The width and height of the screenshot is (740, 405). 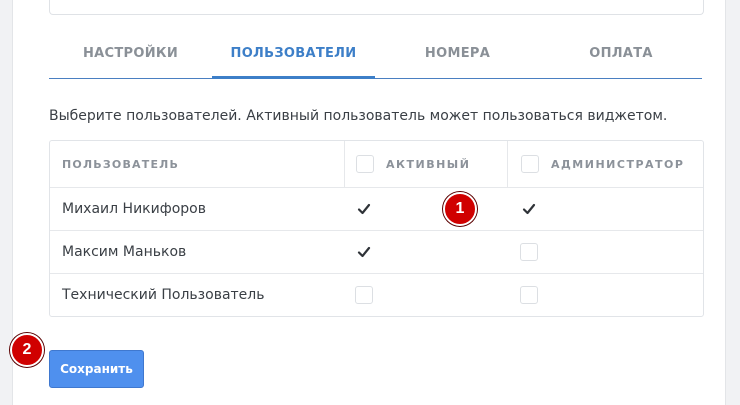 I want to click on table-row: Технический Пользователь, so click(x=376, y=294).